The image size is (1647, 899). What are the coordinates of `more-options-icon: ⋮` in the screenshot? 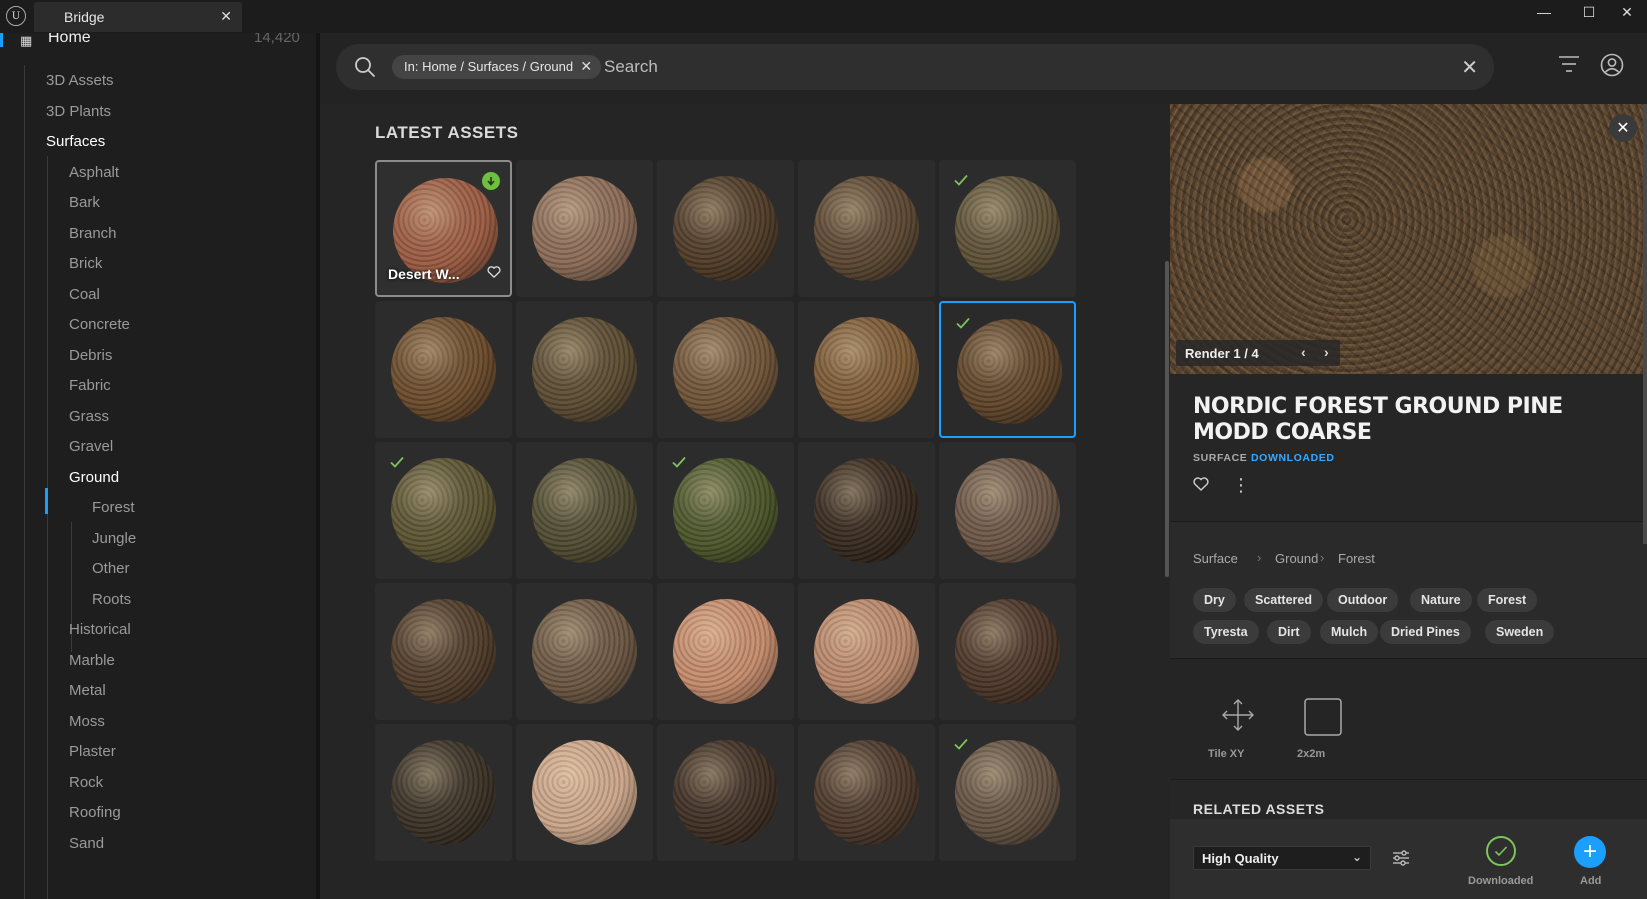 It's located at (1241, 485).